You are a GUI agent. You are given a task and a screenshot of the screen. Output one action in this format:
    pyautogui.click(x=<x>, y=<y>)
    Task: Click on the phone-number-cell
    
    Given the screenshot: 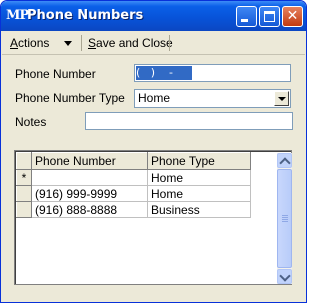 What is the action you would take?
    pyautogui.click(x=89, y=177)
    